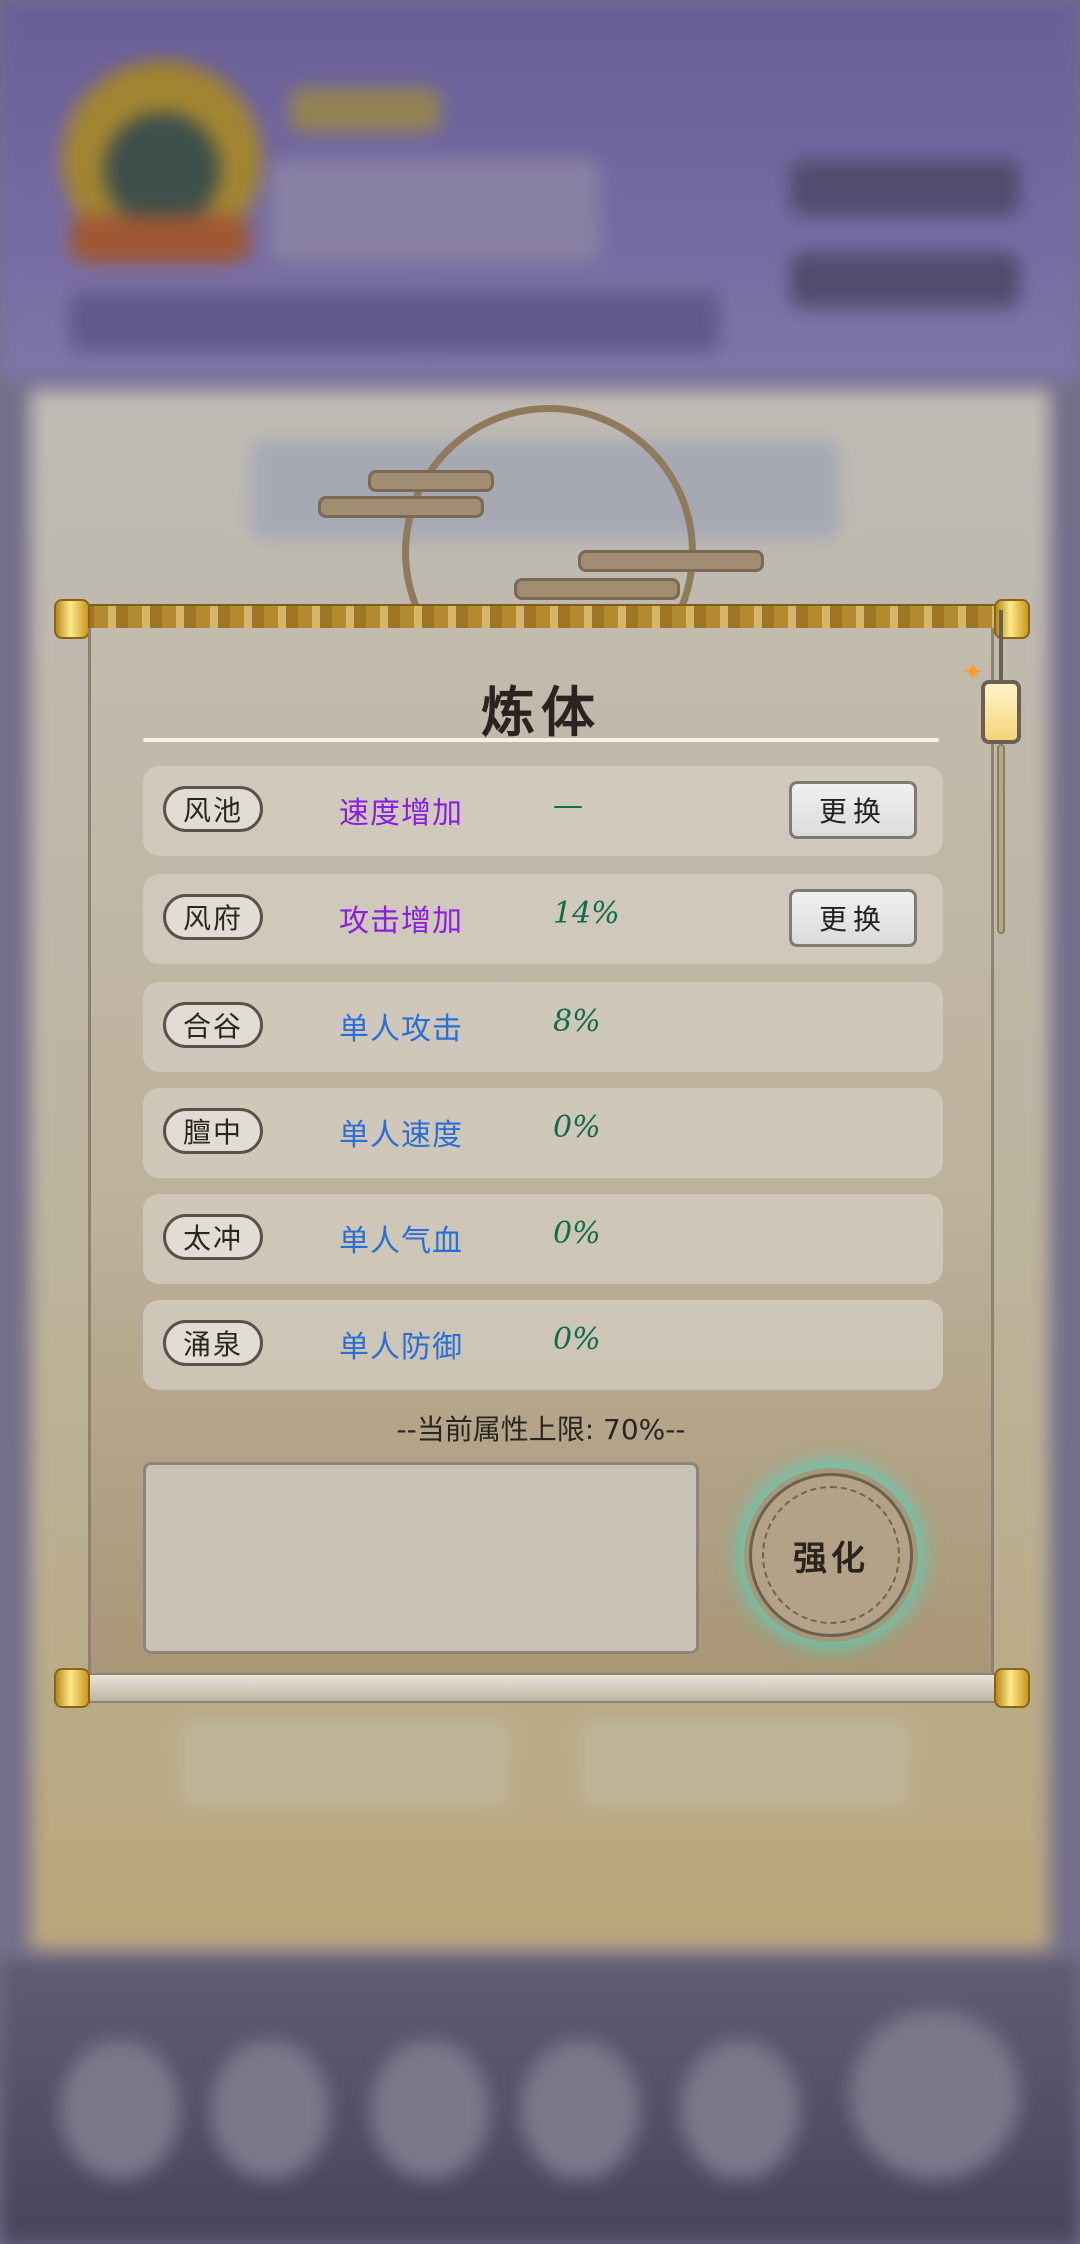 Image resolution: width=1080 pixels, height=2244 pixels. I want to click on attribute-value: 14%, so click(586, 913).